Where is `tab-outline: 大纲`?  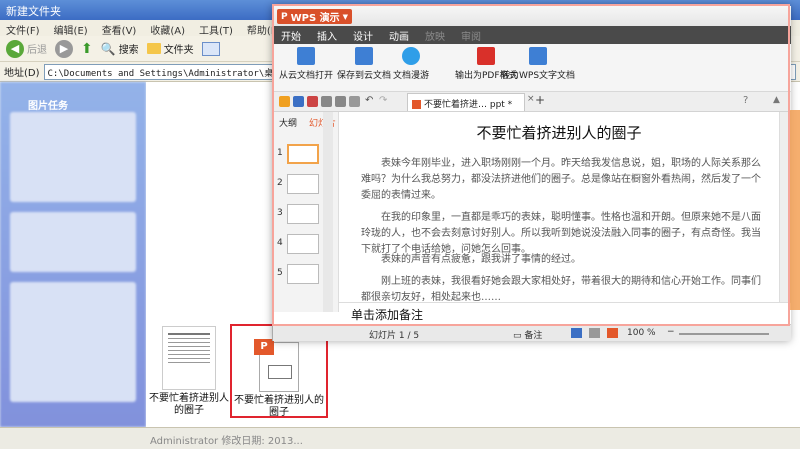 tab-outline: 大纲 is located at coordinates (288, 122).